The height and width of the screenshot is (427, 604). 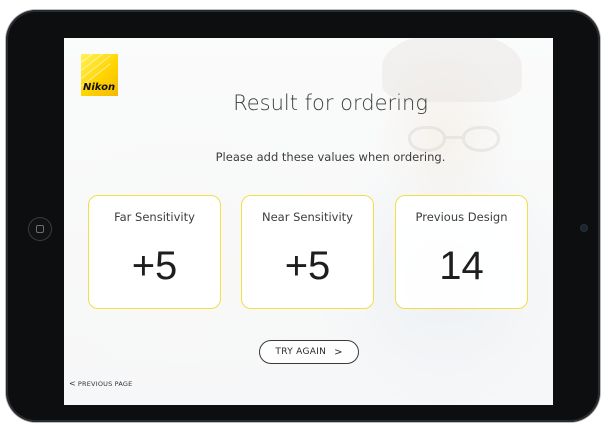 I want to click on previous-design-card: Previous Design 14, so click(x=461, y=252).